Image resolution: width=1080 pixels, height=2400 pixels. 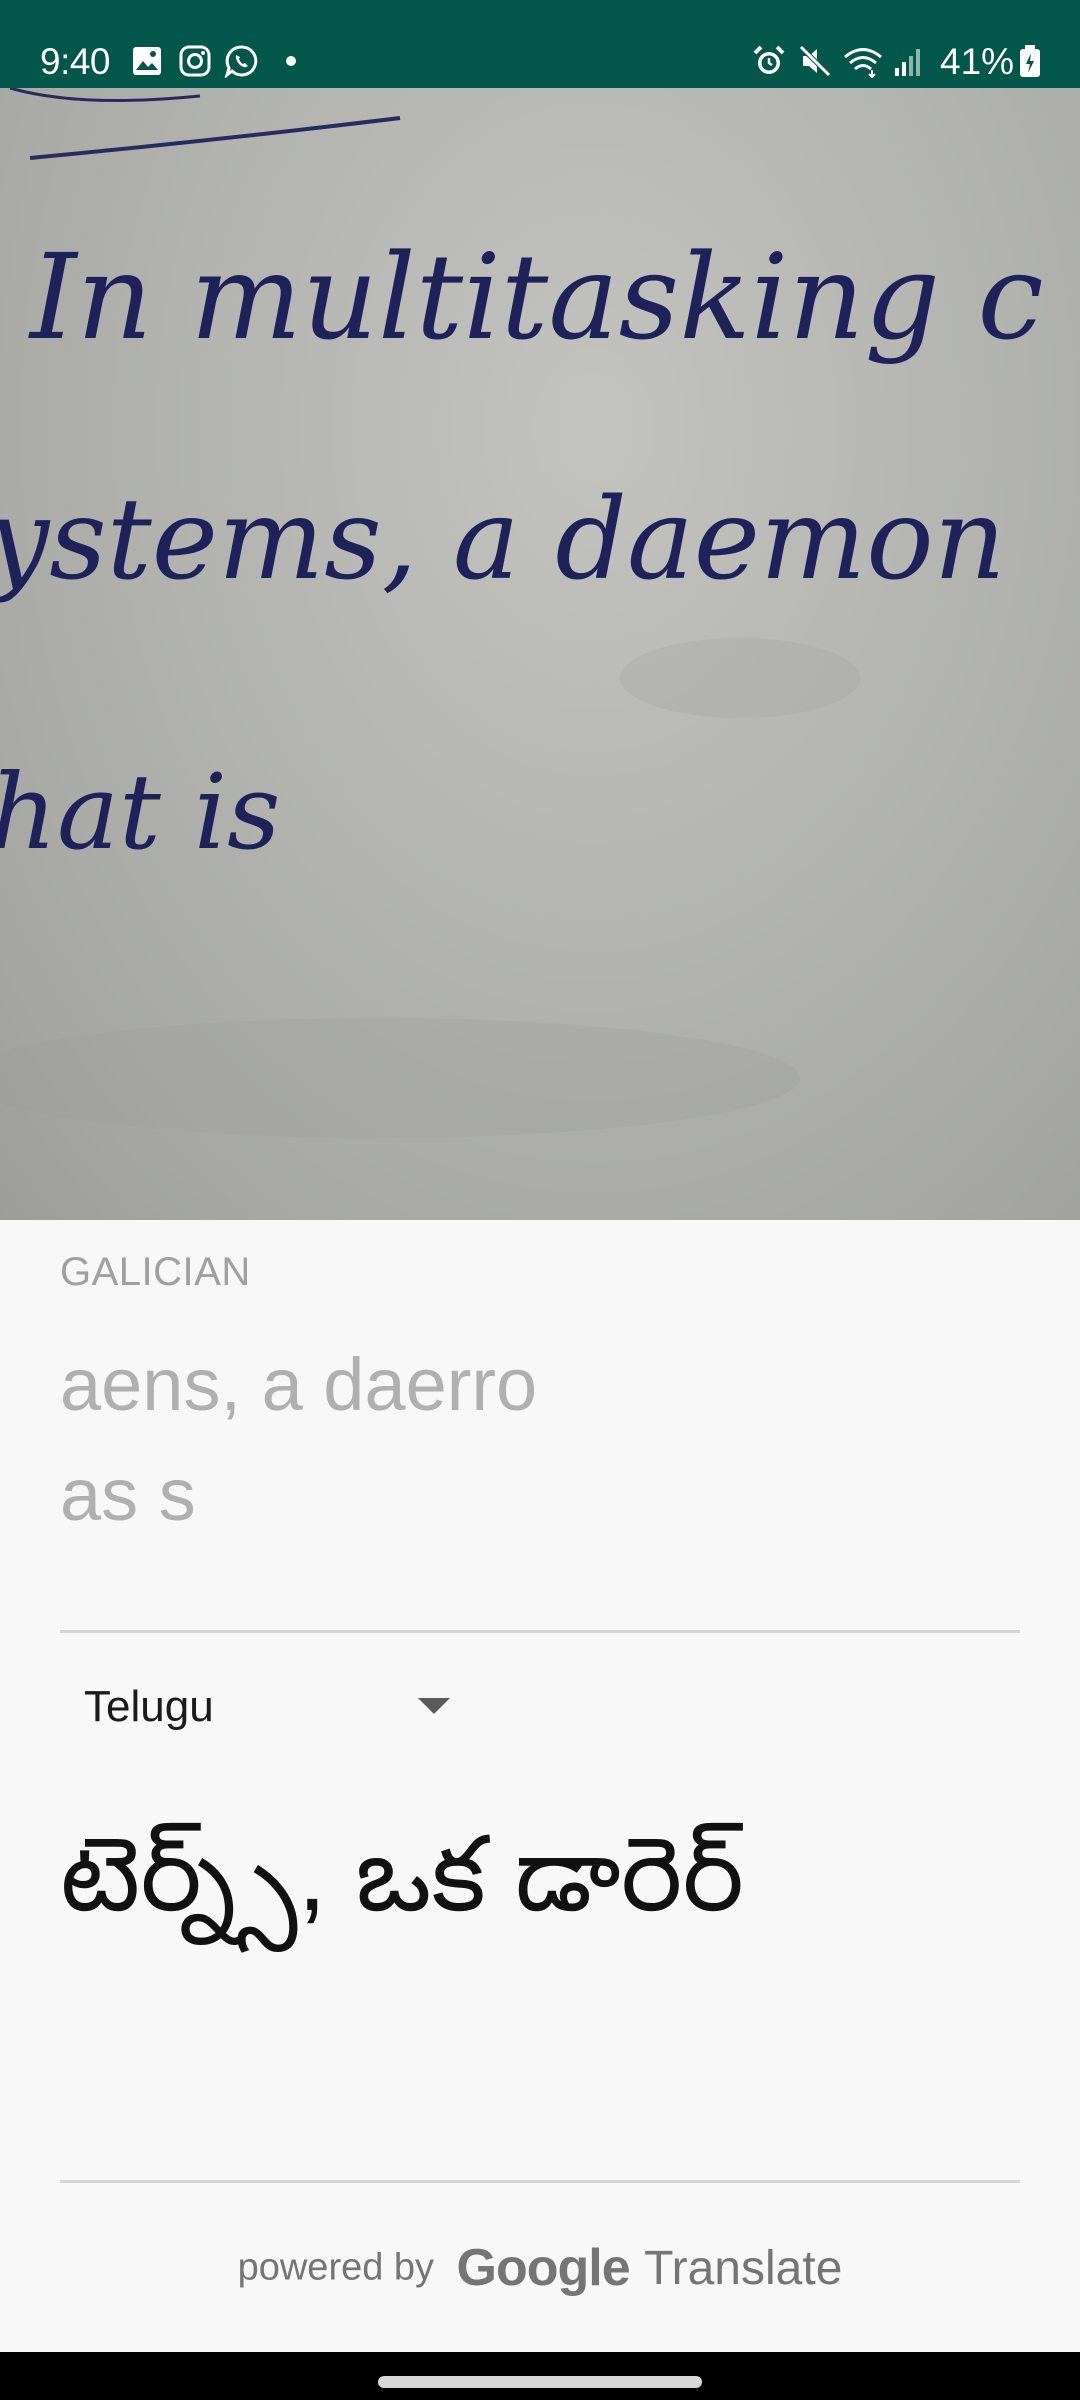 I want to click on translated-text: టెర్న్స్, ఒక డారెర్, so click(x=402, y=1875).